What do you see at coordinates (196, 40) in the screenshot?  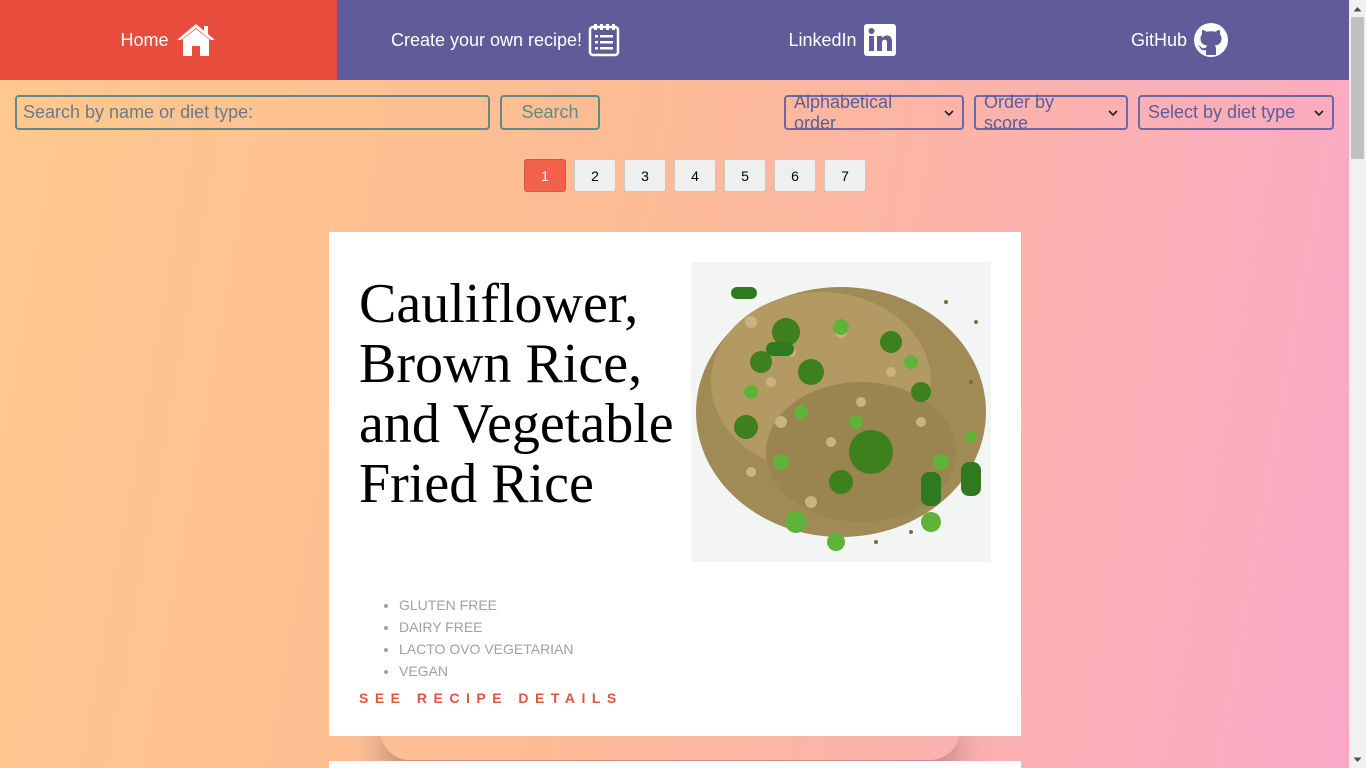 I see `house-icon` at bounding box center [196, 40].